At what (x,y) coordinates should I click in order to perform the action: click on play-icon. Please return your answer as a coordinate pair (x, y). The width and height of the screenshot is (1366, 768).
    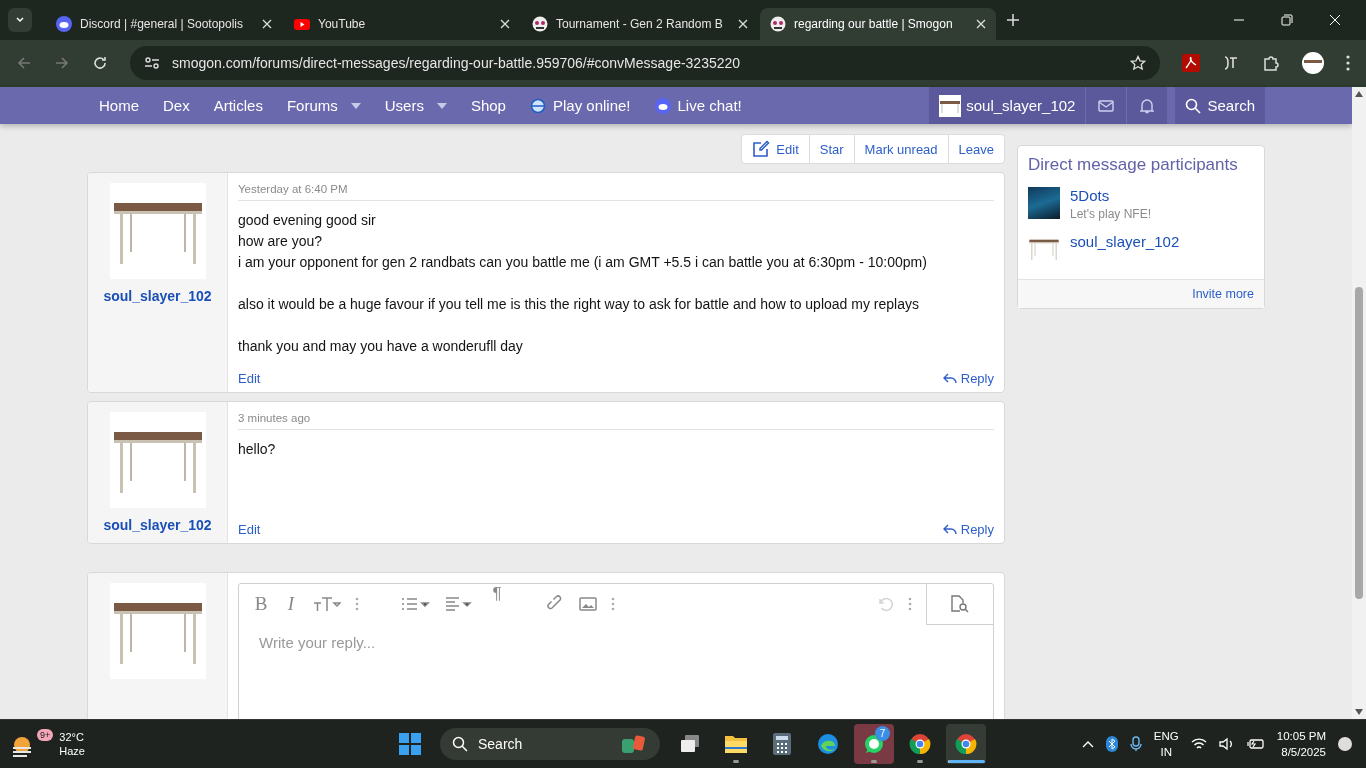
    Looking at the image, I should click on (302, 24).